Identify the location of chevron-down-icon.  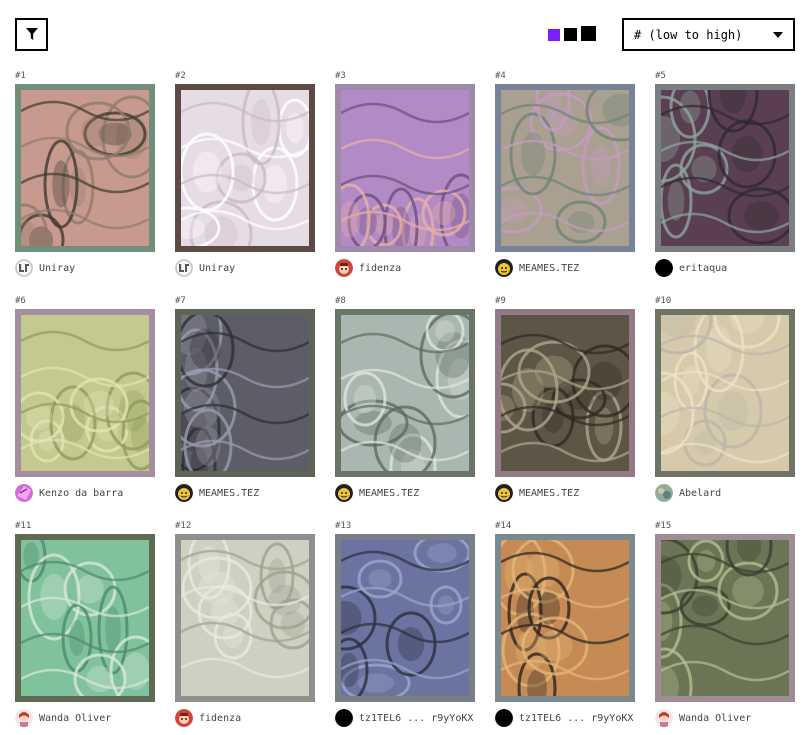
(778, 34).